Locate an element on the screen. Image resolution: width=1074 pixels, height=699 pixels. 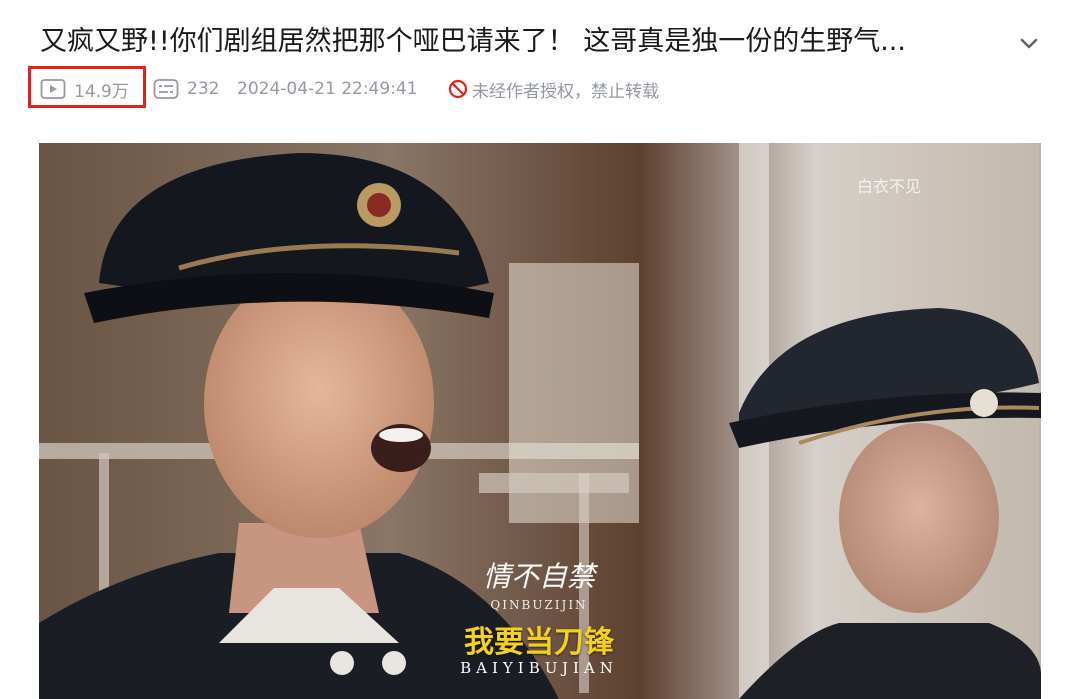
subtitle-main-pinyin: BAIYIBUJIAN is located at coordinates (539, 668).